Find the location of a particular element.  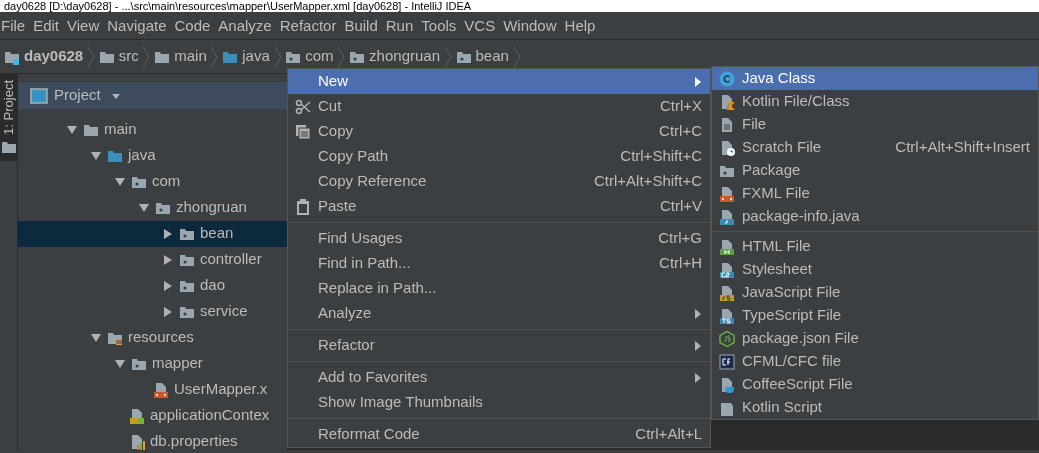

menu-item: Copy Ctrl+C is located at coordinates (499, 131).